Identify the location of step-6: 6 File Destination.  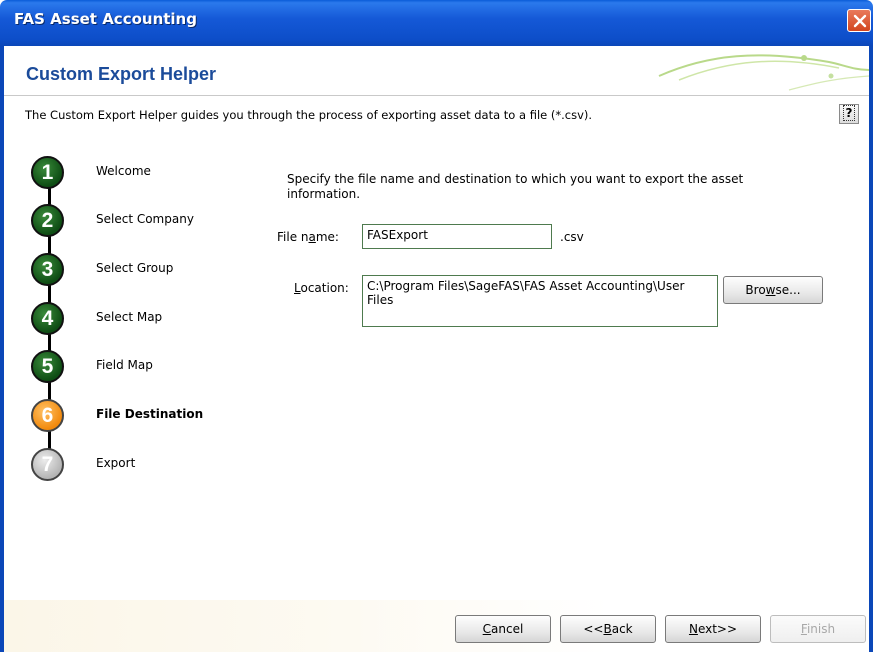
(124, 417).